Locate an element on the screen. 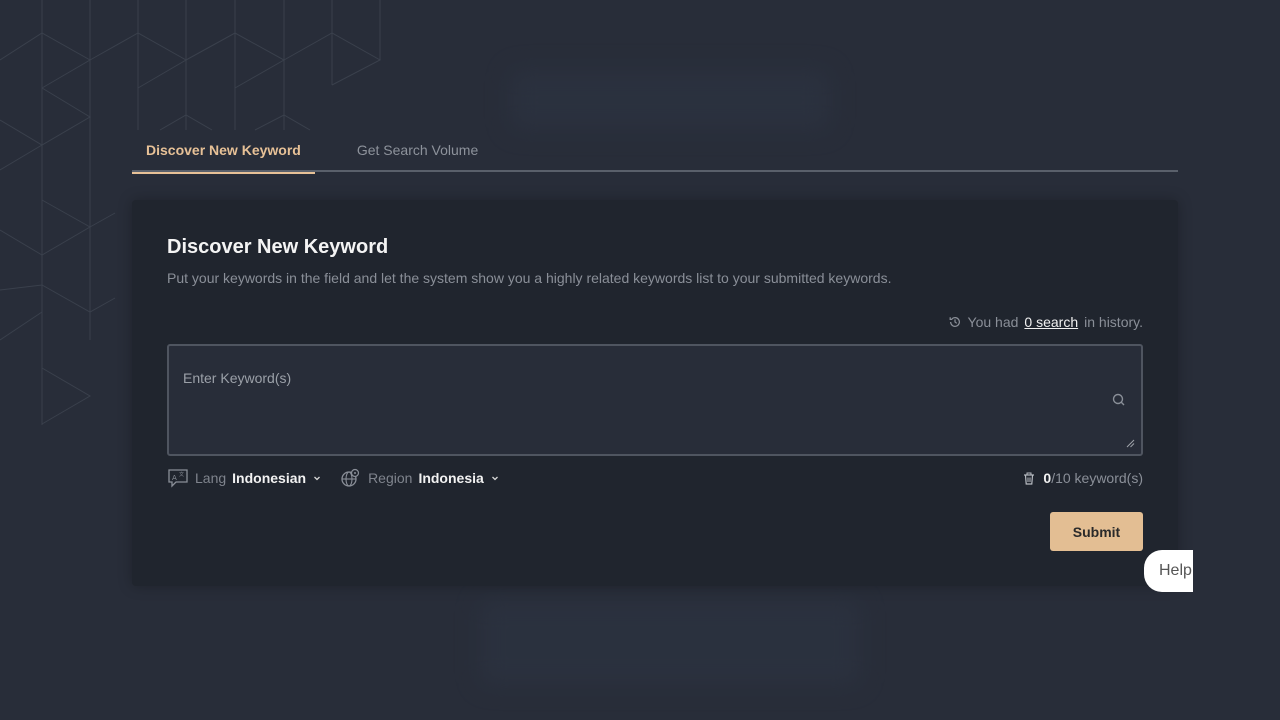 The image size is (1280, 720). keyword-input-box is located at coordinates (655, 400).